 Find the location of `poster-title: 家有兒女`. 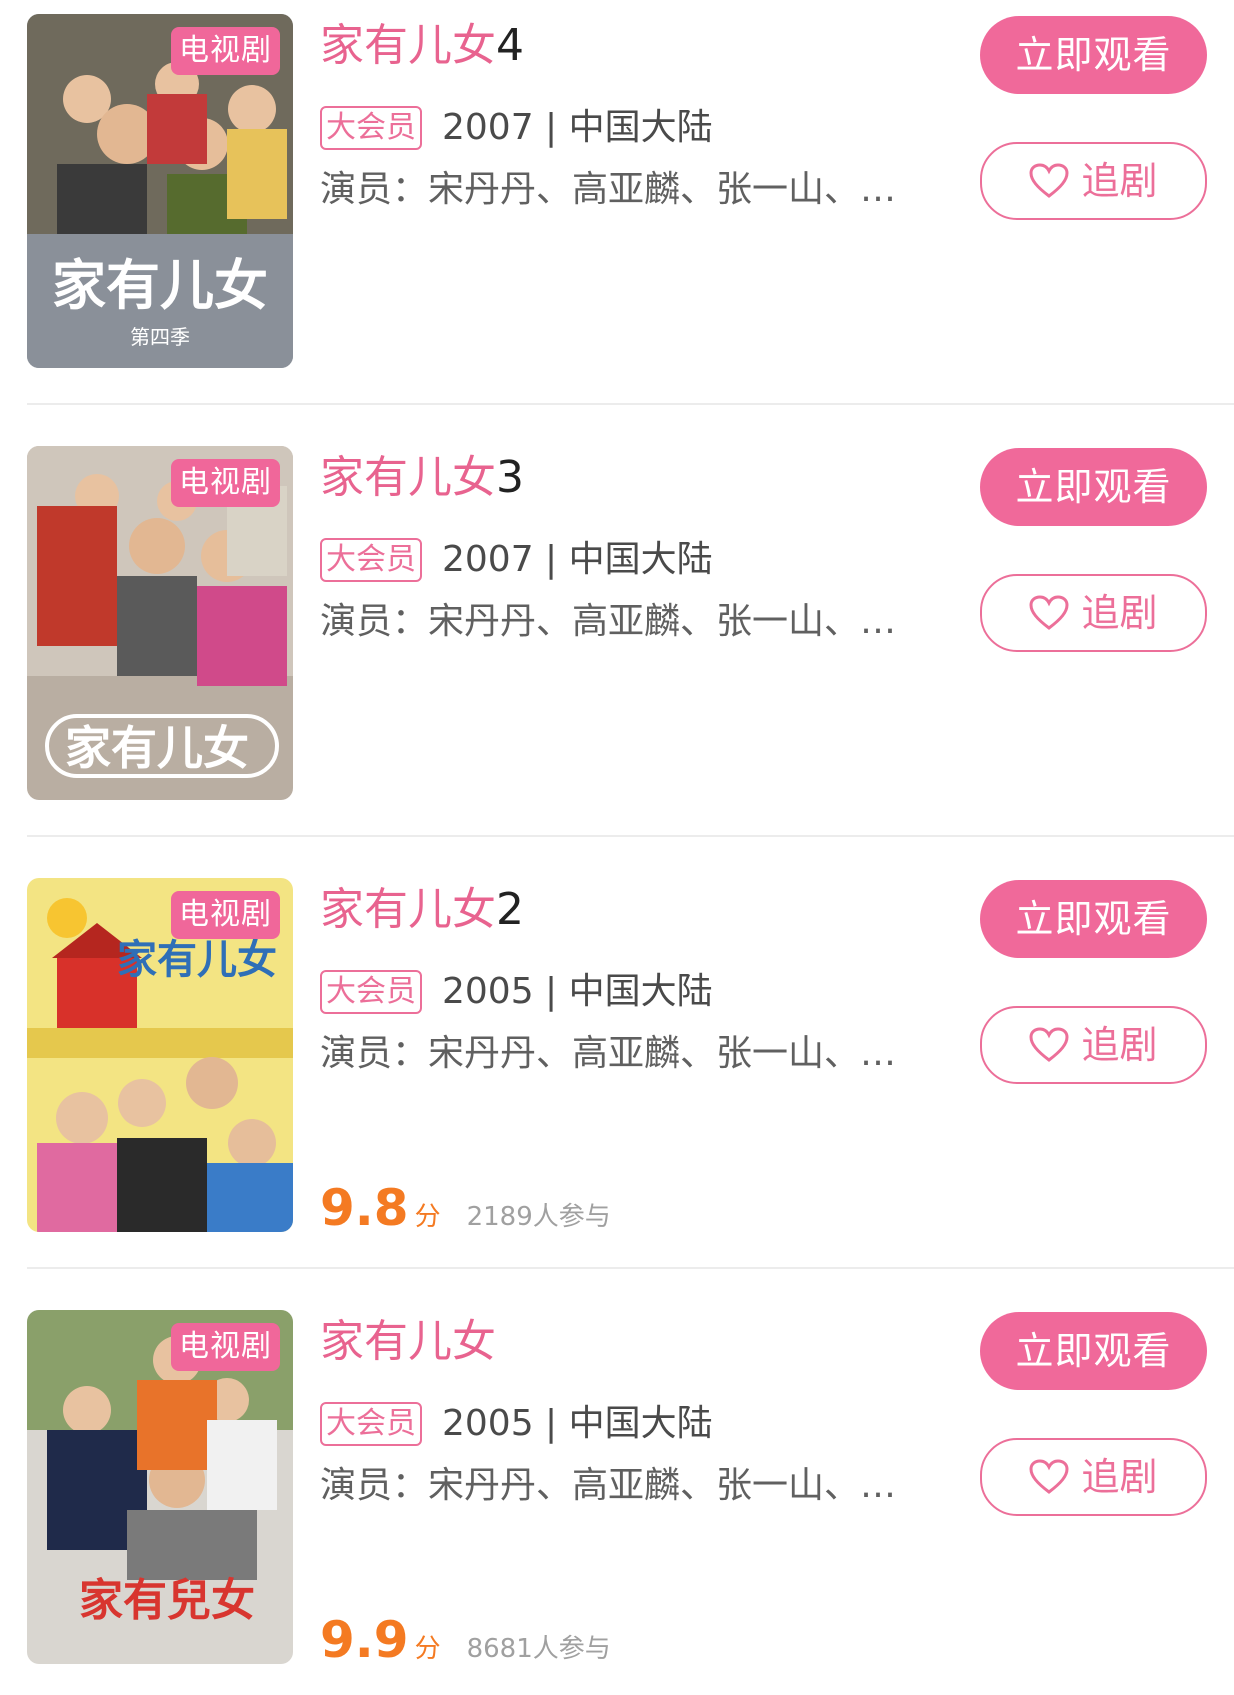

poster-title: 家有兒女 is located at coordinates (167, 1600).